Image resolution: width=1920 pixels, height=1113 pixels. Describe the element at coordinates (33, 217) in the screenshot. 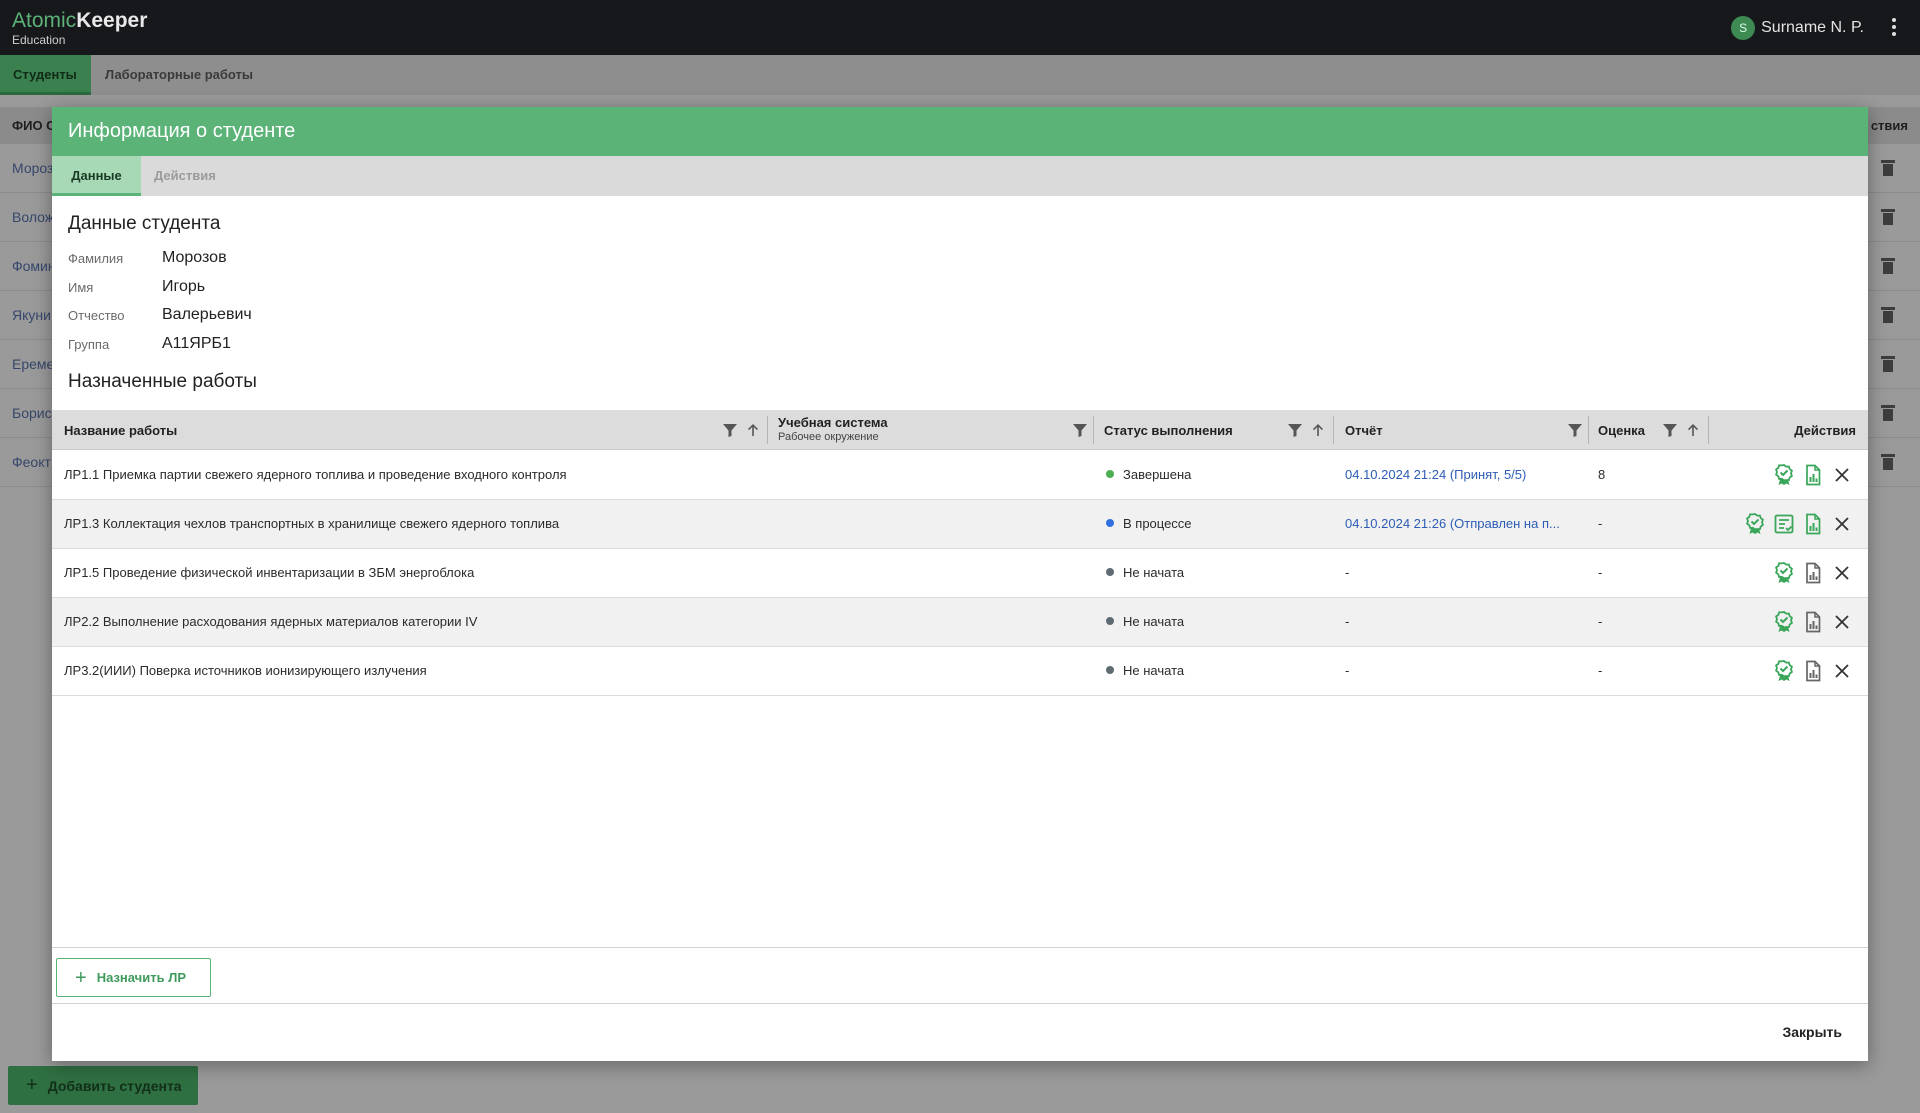

I see `student-name-link: Волож` at that location.